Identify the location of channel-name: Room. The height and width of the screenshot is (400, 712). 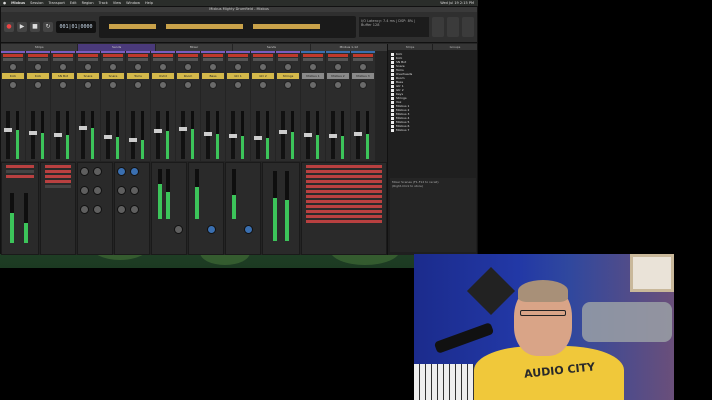
(188, 76).